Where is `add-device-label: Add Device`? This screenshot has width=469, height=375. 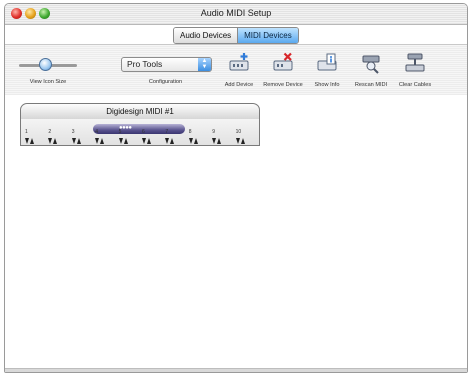 add-device-label: Add Device is located at coordinates (239, 85).